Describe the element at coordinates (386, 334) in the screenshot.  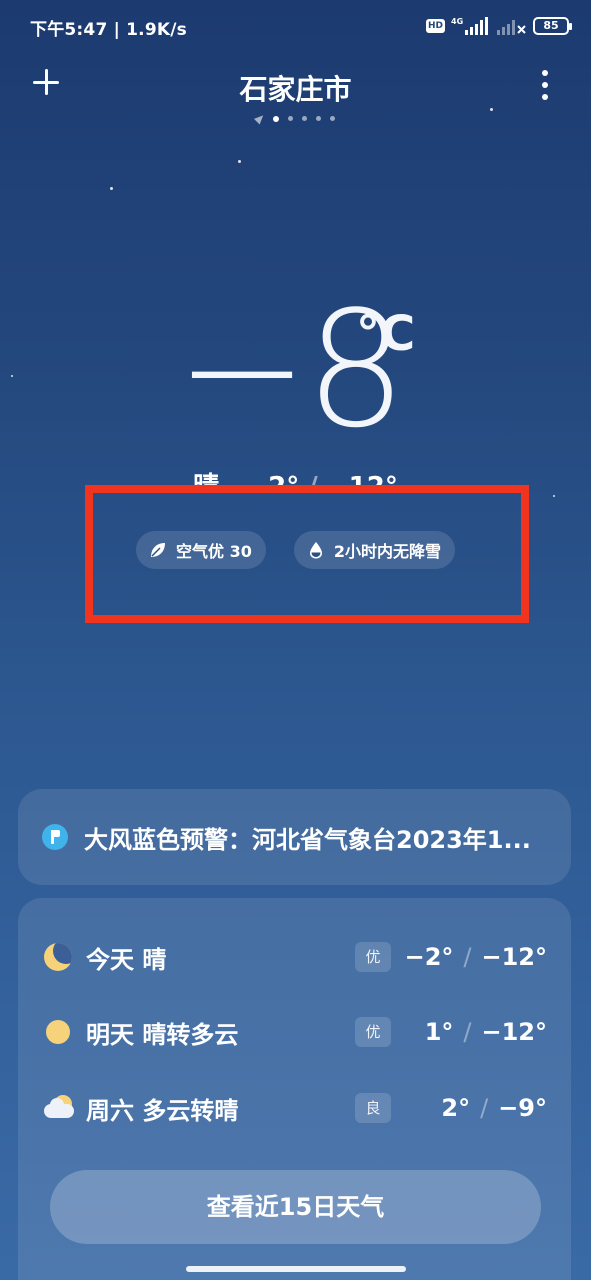
I see `temperature-unit: °C` at that location.